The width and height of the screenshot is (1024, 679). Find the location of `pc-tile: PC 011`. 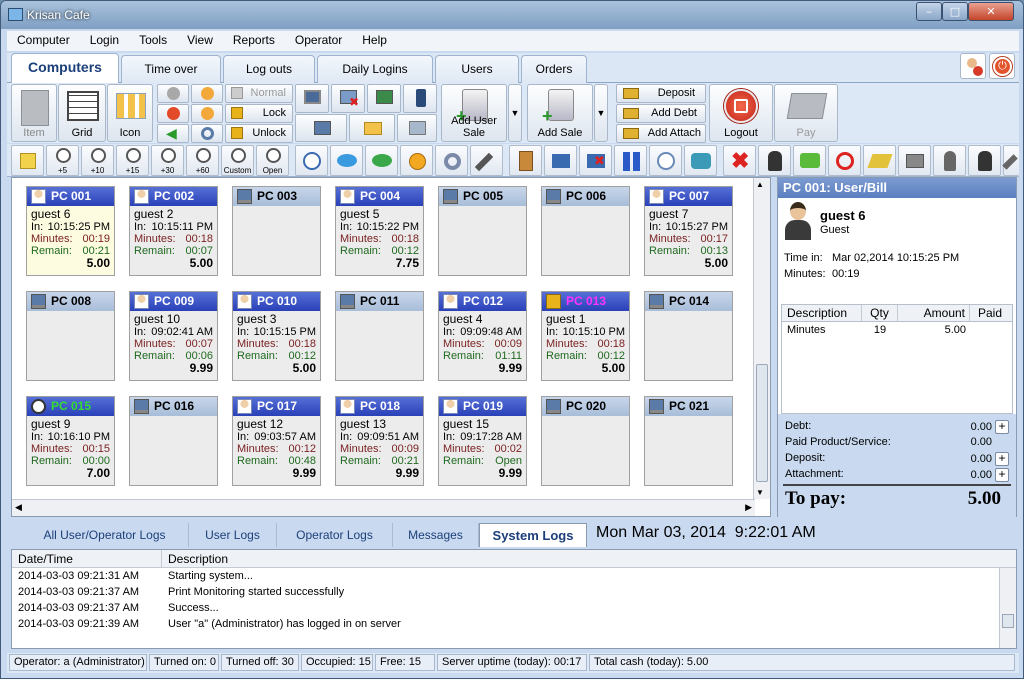

pc-tile: PC 011 is located at coordinates (379, 336).